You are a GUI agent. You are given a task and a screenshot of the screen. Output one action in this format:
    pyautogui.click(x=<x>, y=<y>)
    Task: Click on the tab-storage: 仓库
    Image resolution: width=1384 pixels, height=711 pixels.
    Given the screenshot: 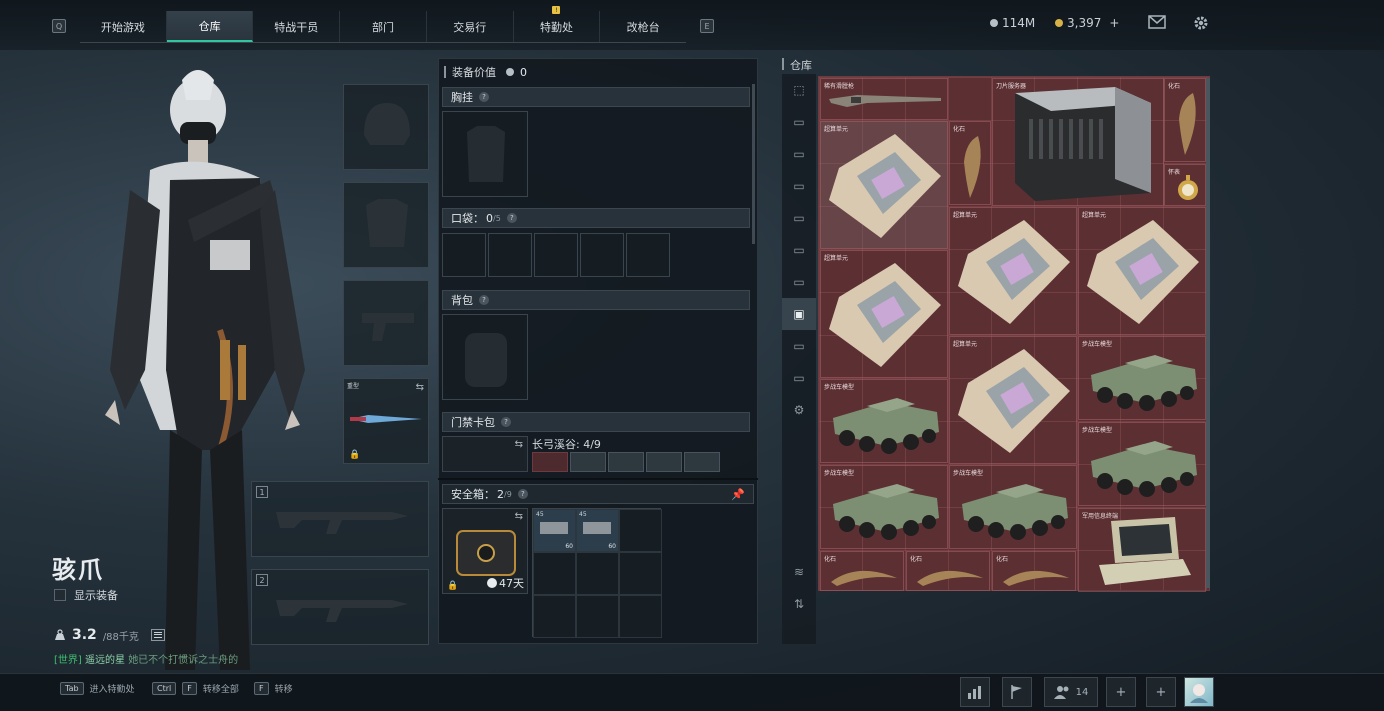 What is the action you would take?
    pyautogui.click(x=210, y=26)
    